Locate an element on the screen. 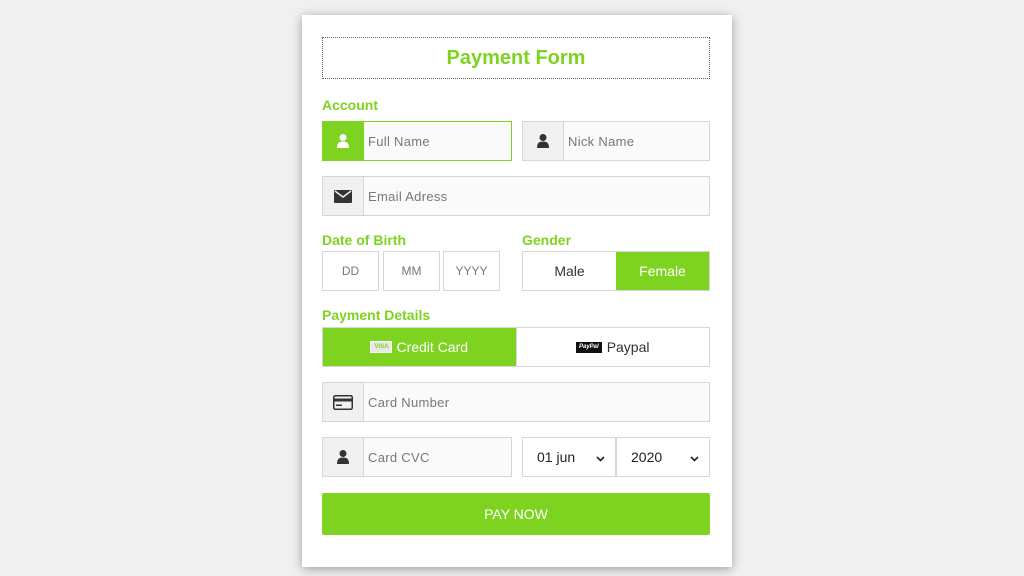 The height and width of the screenshot is (576, 1024). dob-day-field: DD is located at coordinates (350, 271).